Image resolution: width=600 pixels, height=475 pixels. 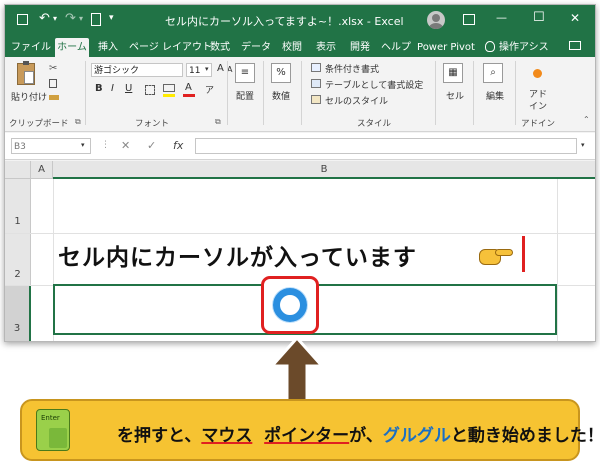 I want to click on formula-bar: B3 ▾ ⋮ ✕ ✓ fx ▾, so click(x=300, y=146).